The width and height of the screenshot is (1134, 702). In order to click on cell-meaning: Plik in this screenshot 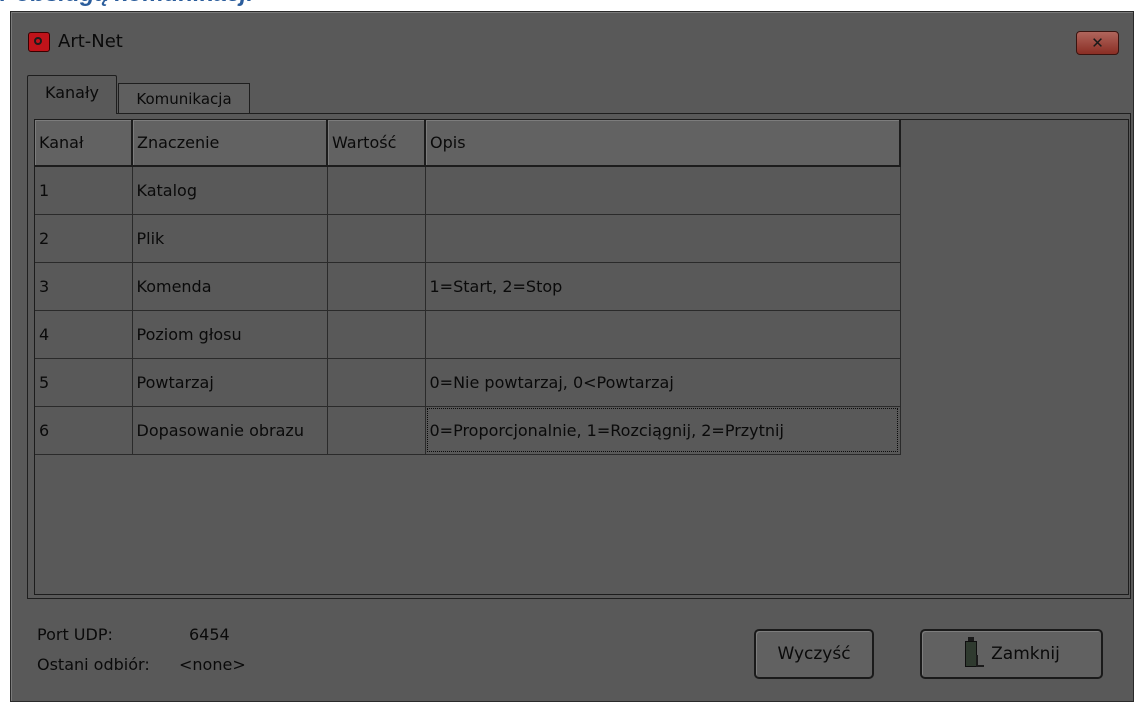, I will do `click(230, 238)`.